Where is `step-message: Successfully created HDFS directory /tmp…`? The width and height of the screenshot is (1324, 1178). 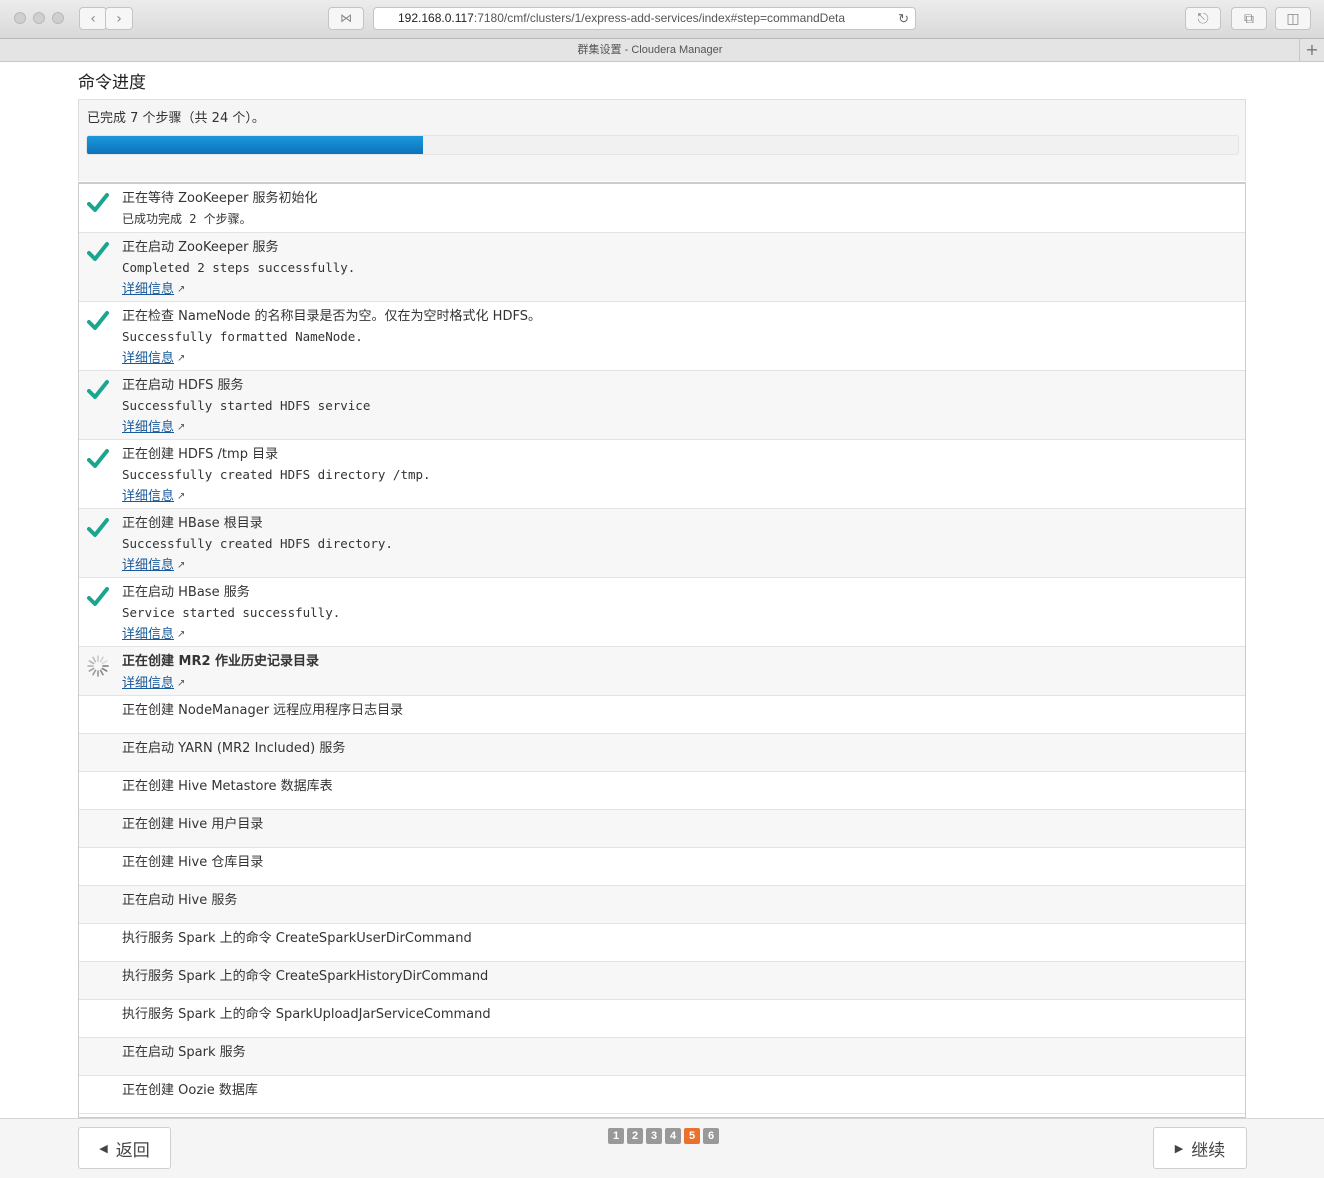 step-message: Successfully created HDFS directory /tmp… is located at coordinates (276, 474).